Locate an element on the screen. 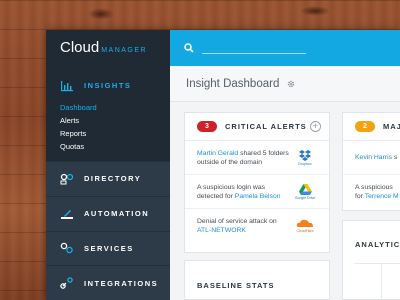 This screenshot has height=300, width=400. services-icon is located at coordinates (66, 248).